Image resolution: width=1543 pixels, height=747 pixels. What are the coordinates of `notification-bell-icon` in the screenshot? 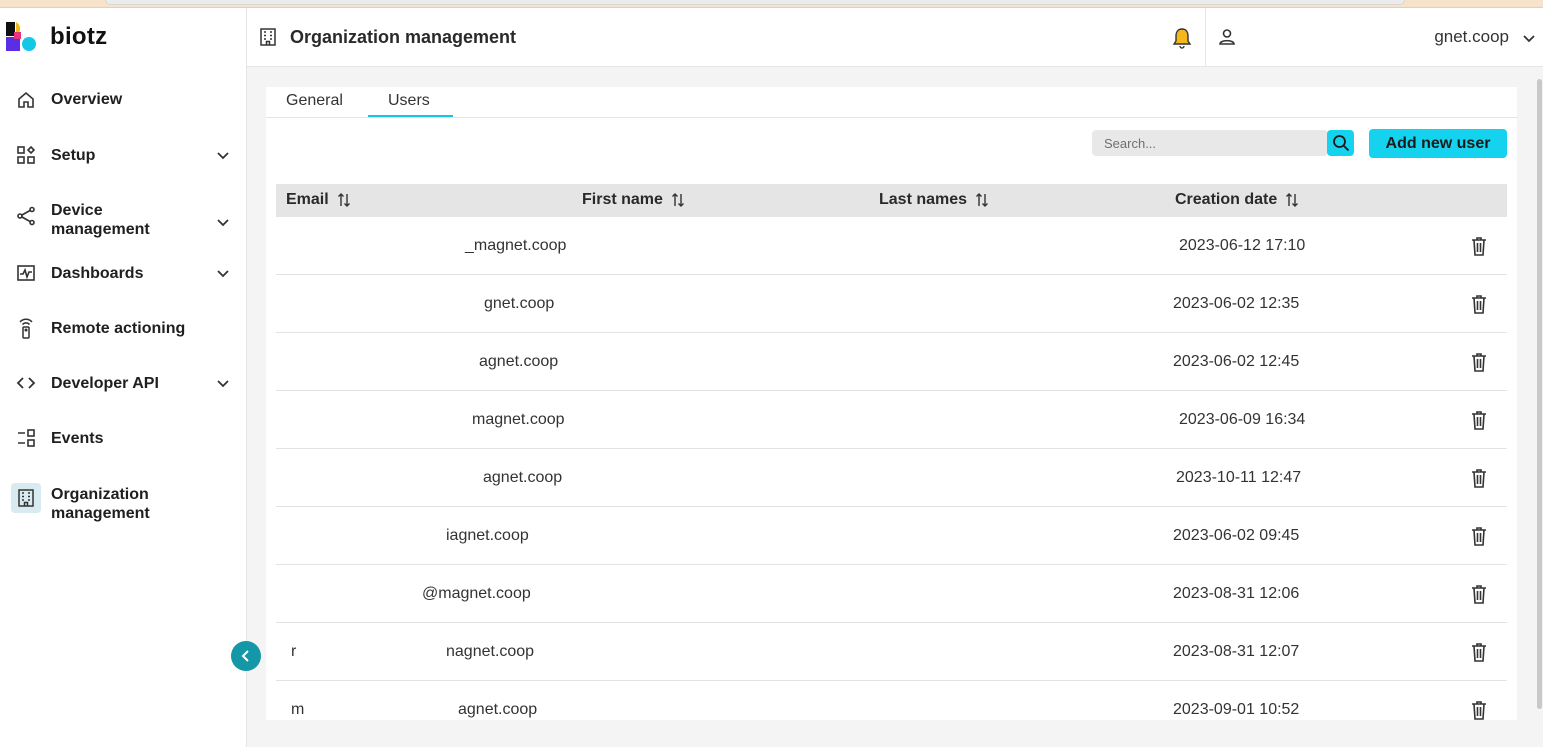 It's located at (1182, 38).